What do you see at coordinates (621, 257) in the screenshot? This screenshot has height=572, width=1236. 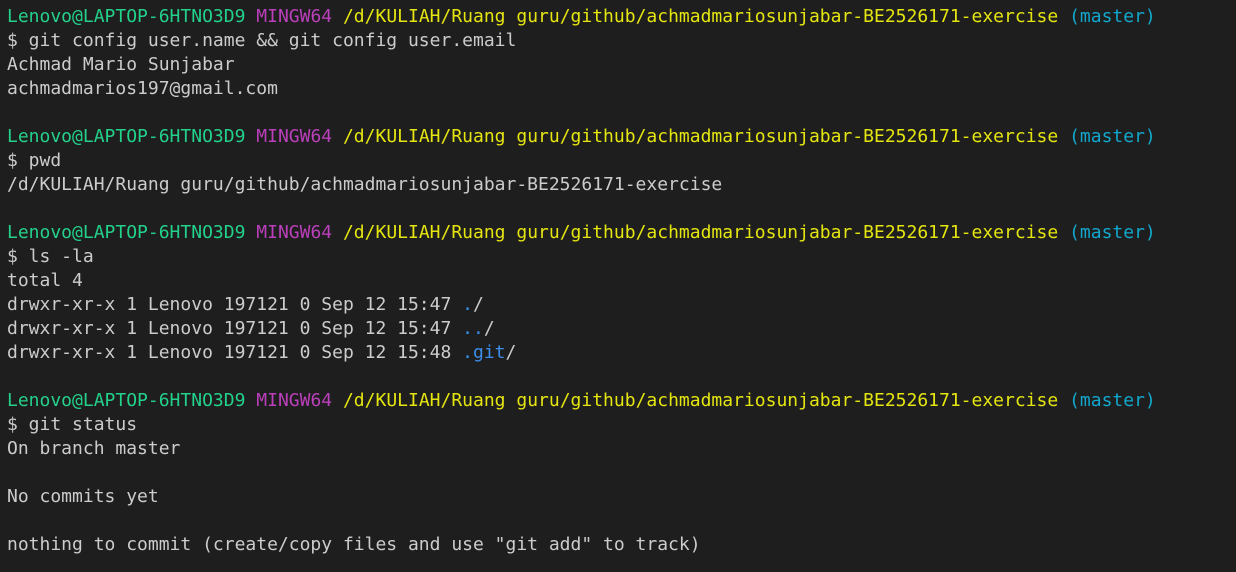 I see `terminal-line: $ ls -la` at bounding box center [621, 257].